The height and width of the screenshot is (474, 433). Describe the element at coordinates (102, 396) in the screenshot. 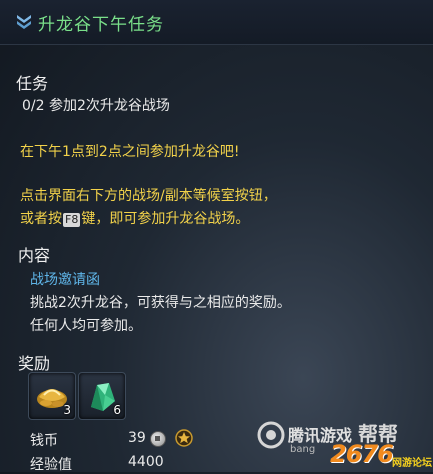

I see `reward-slot-crystal: 6` at that location.